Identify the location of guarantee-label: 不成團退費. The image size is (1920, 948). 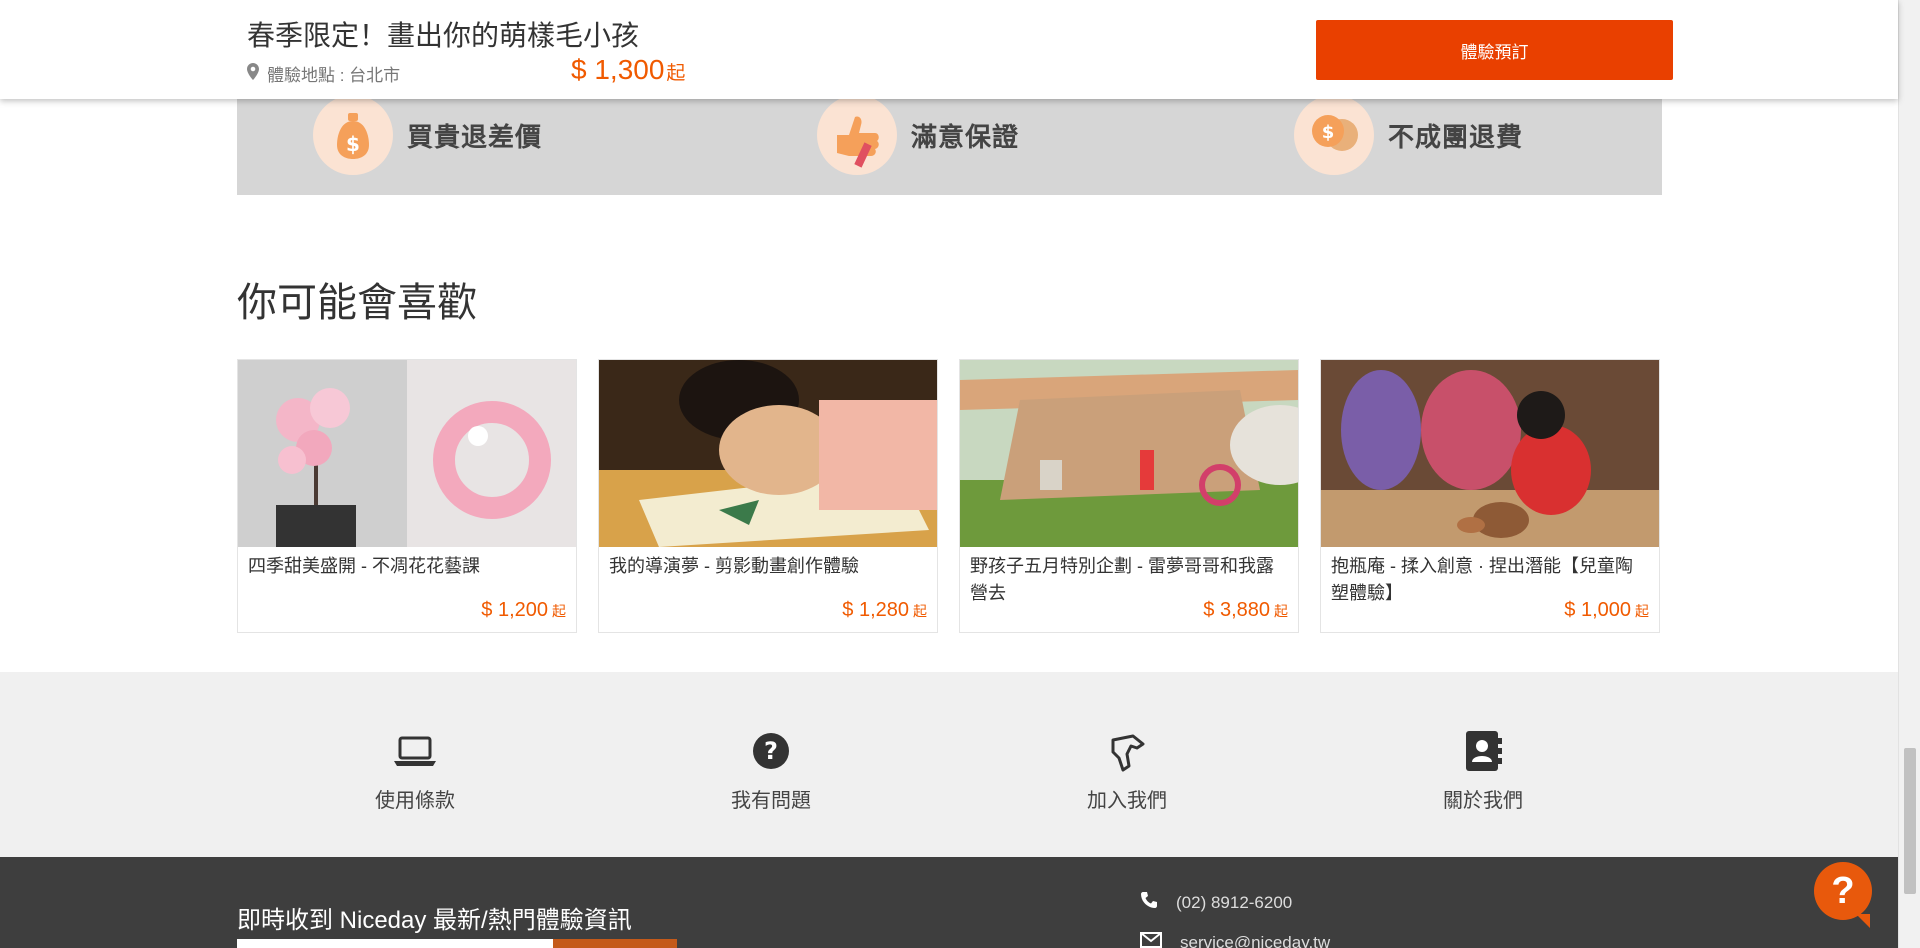
(1456, 136).